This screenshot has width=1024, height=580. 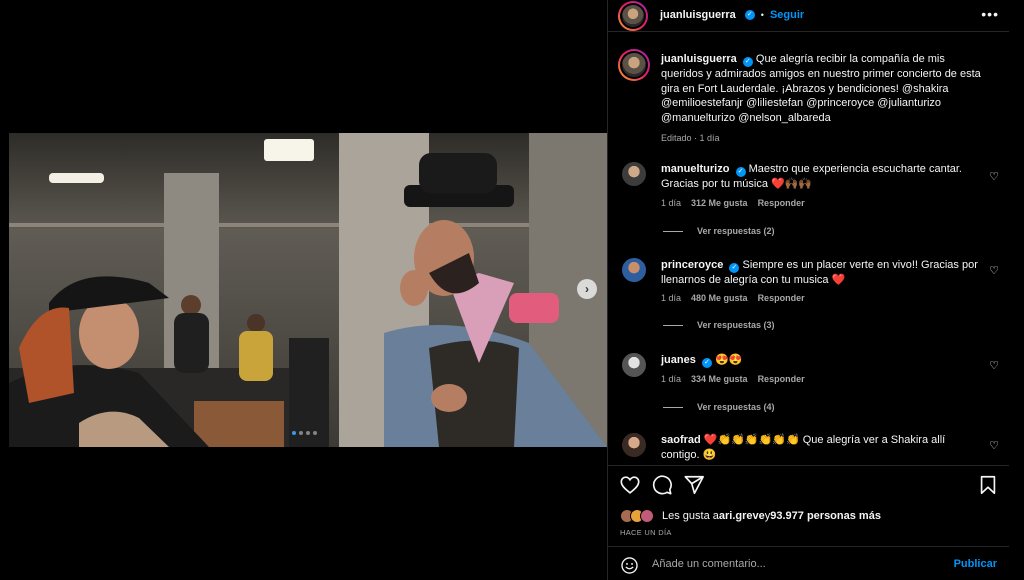 What do you see at coordinates (787, 15) in the screenshot?
I see `follow-button: Seguir` at bounding box center [787, 15].